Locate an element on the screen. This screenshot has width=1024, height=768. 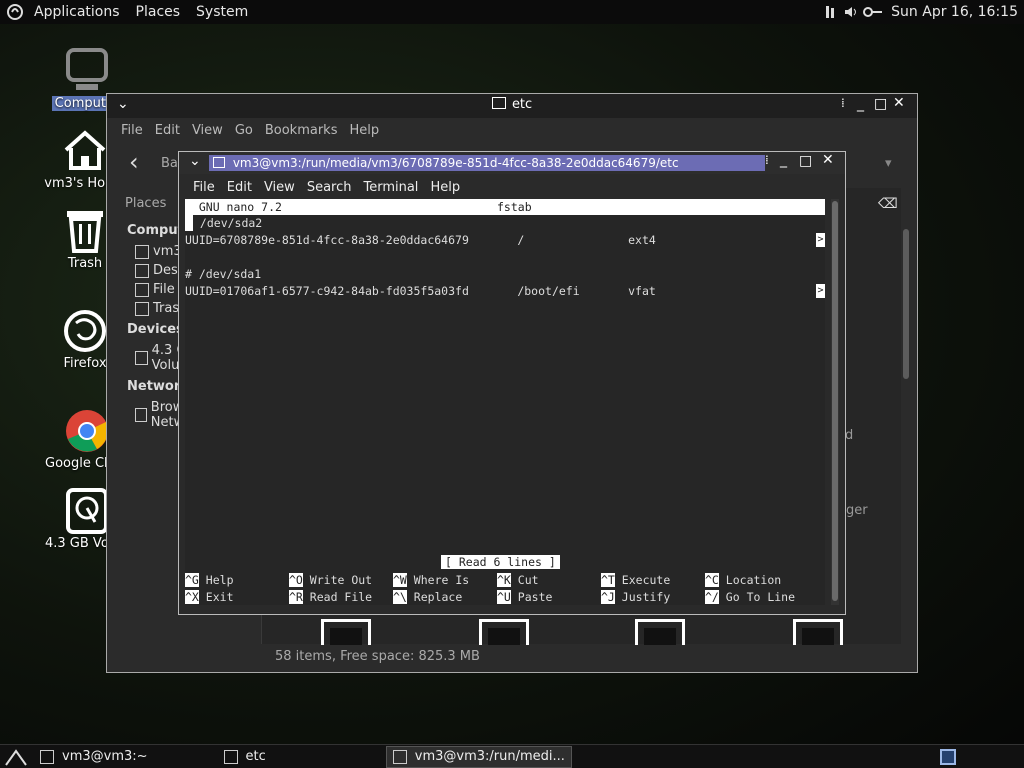
fm-menu-edit: Edit is located at coordinates (167, 130).